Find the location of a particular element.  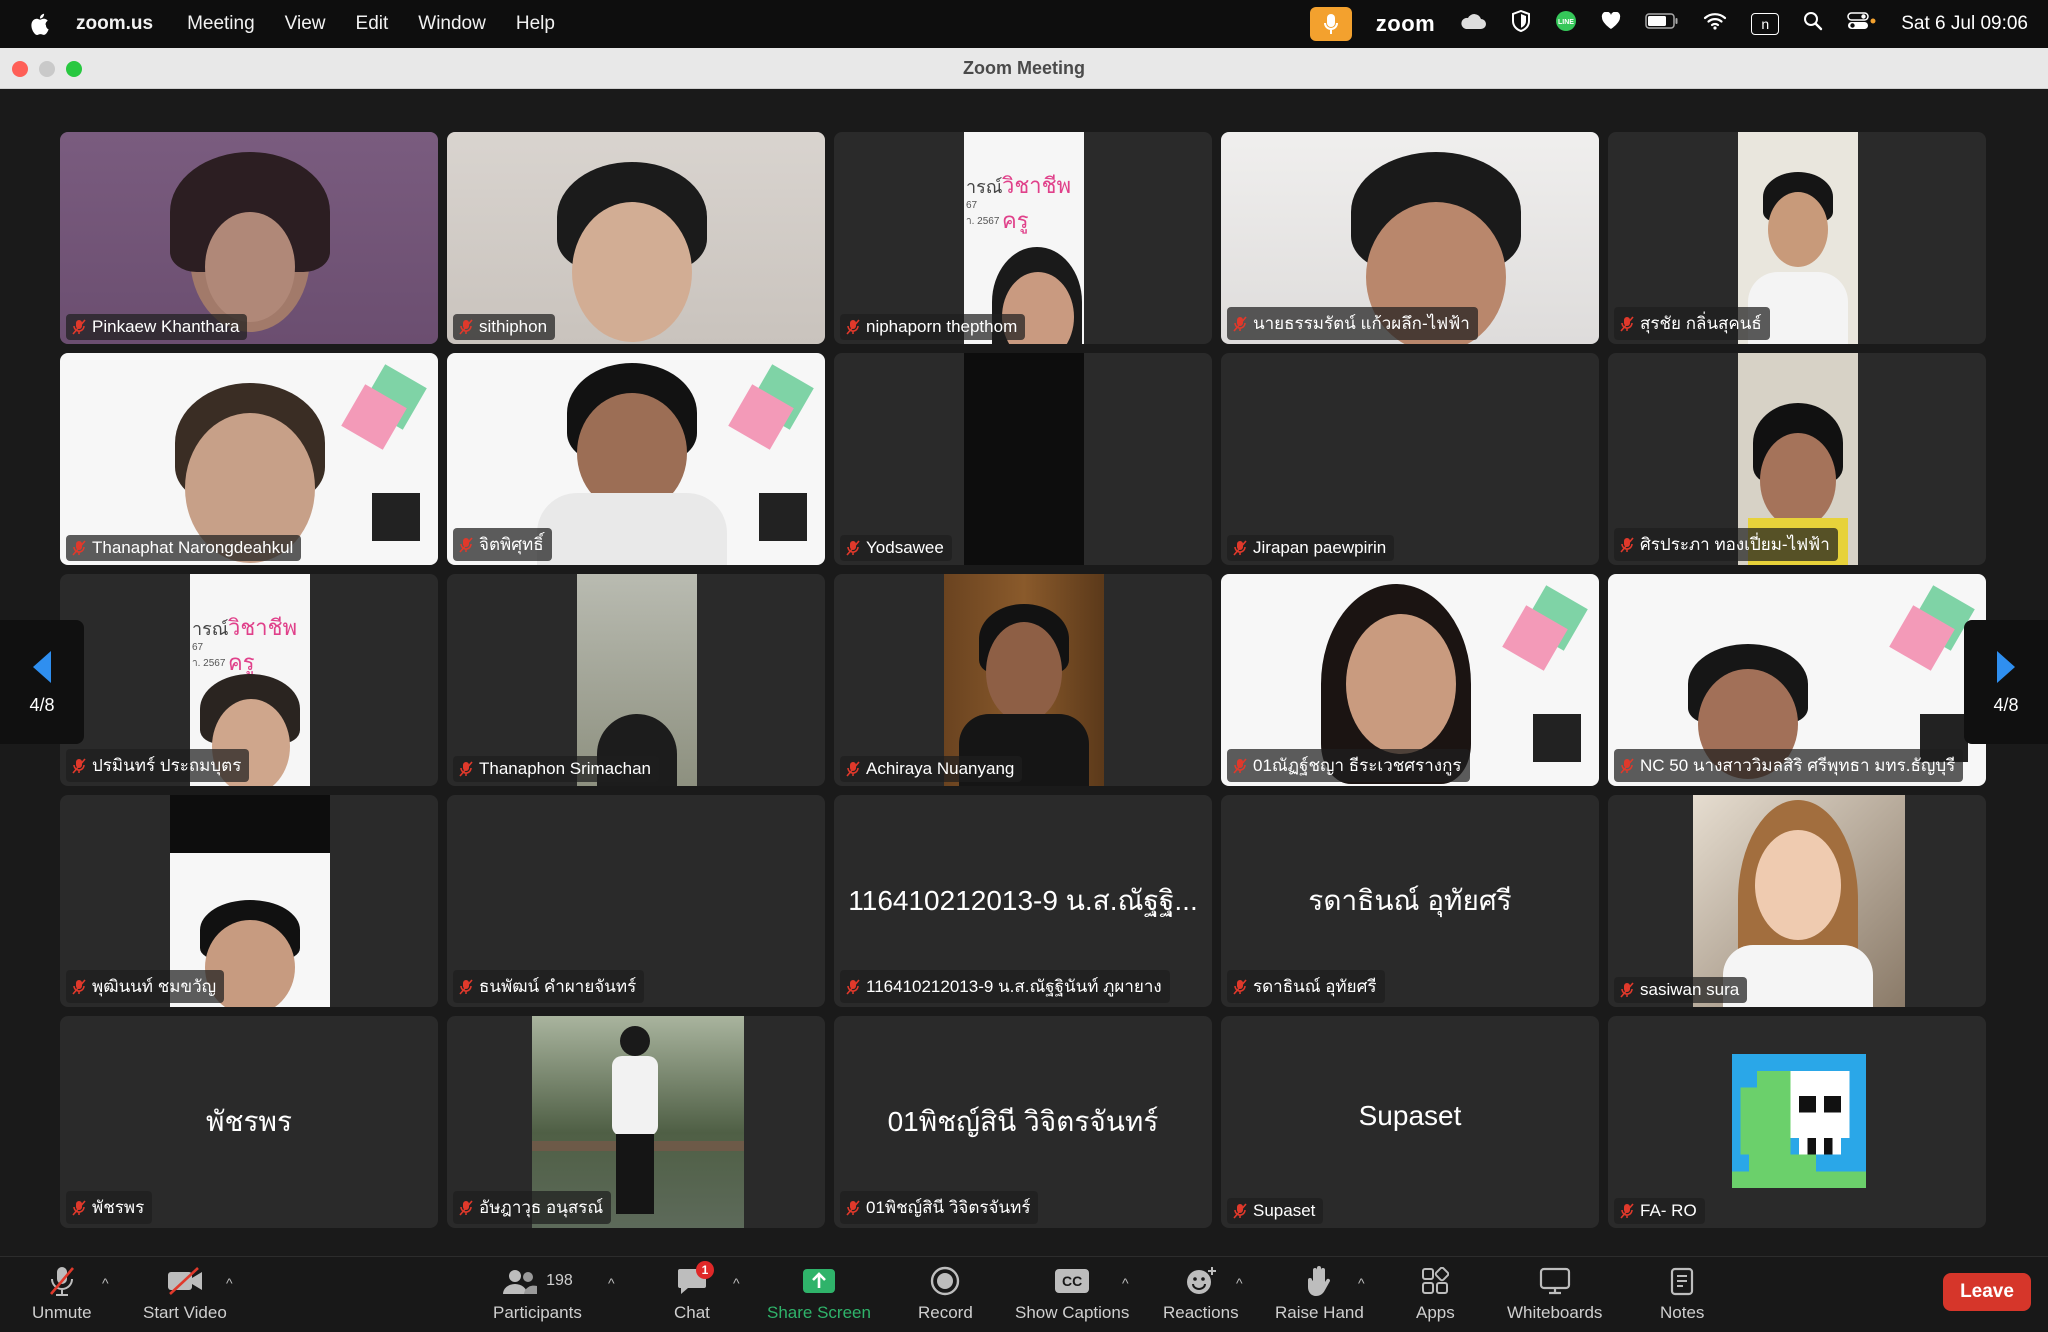

participant-tile: อัษฎาวุธ อนุสรณ์ is located at coordinates (636, 1122).